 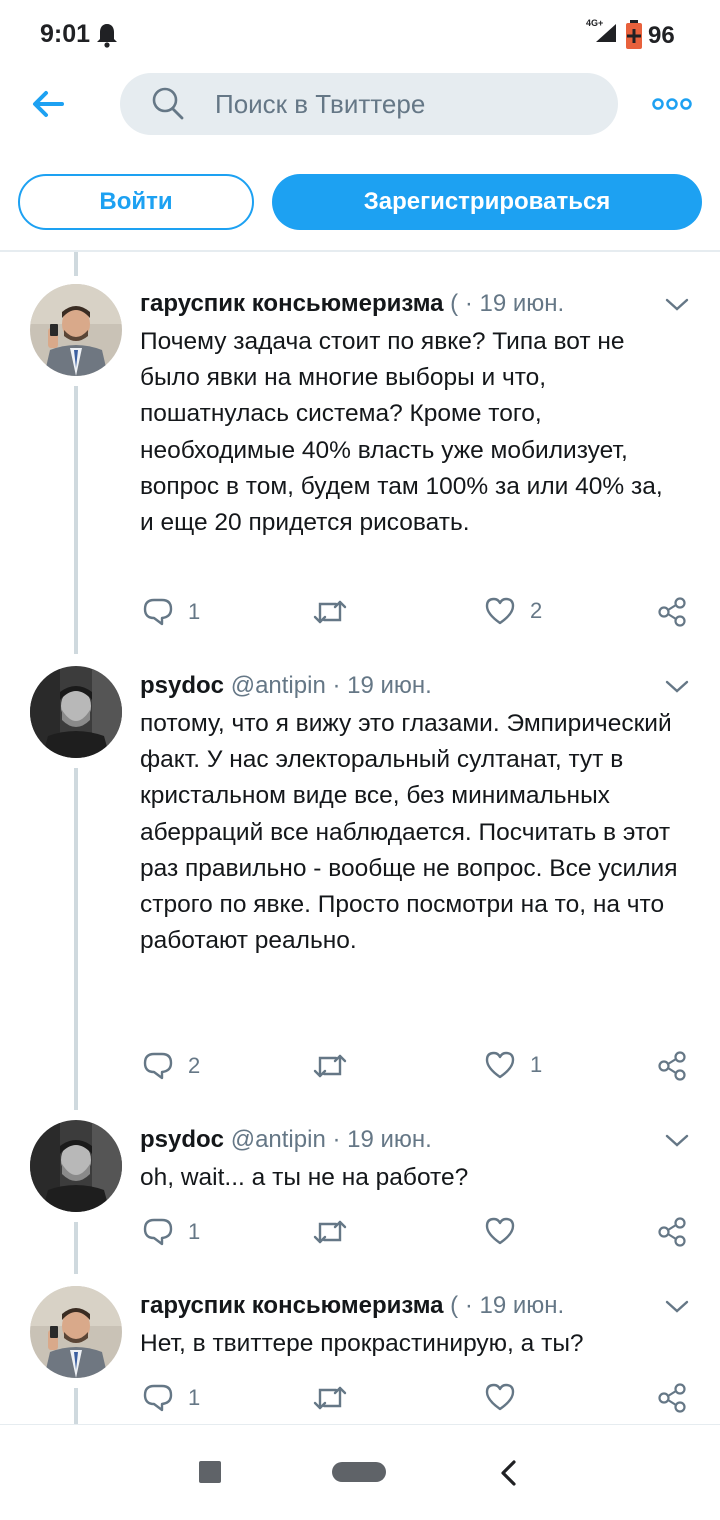 I want to click on status-bar: 9:01 4G+ 96, so click(x=360, y=35).